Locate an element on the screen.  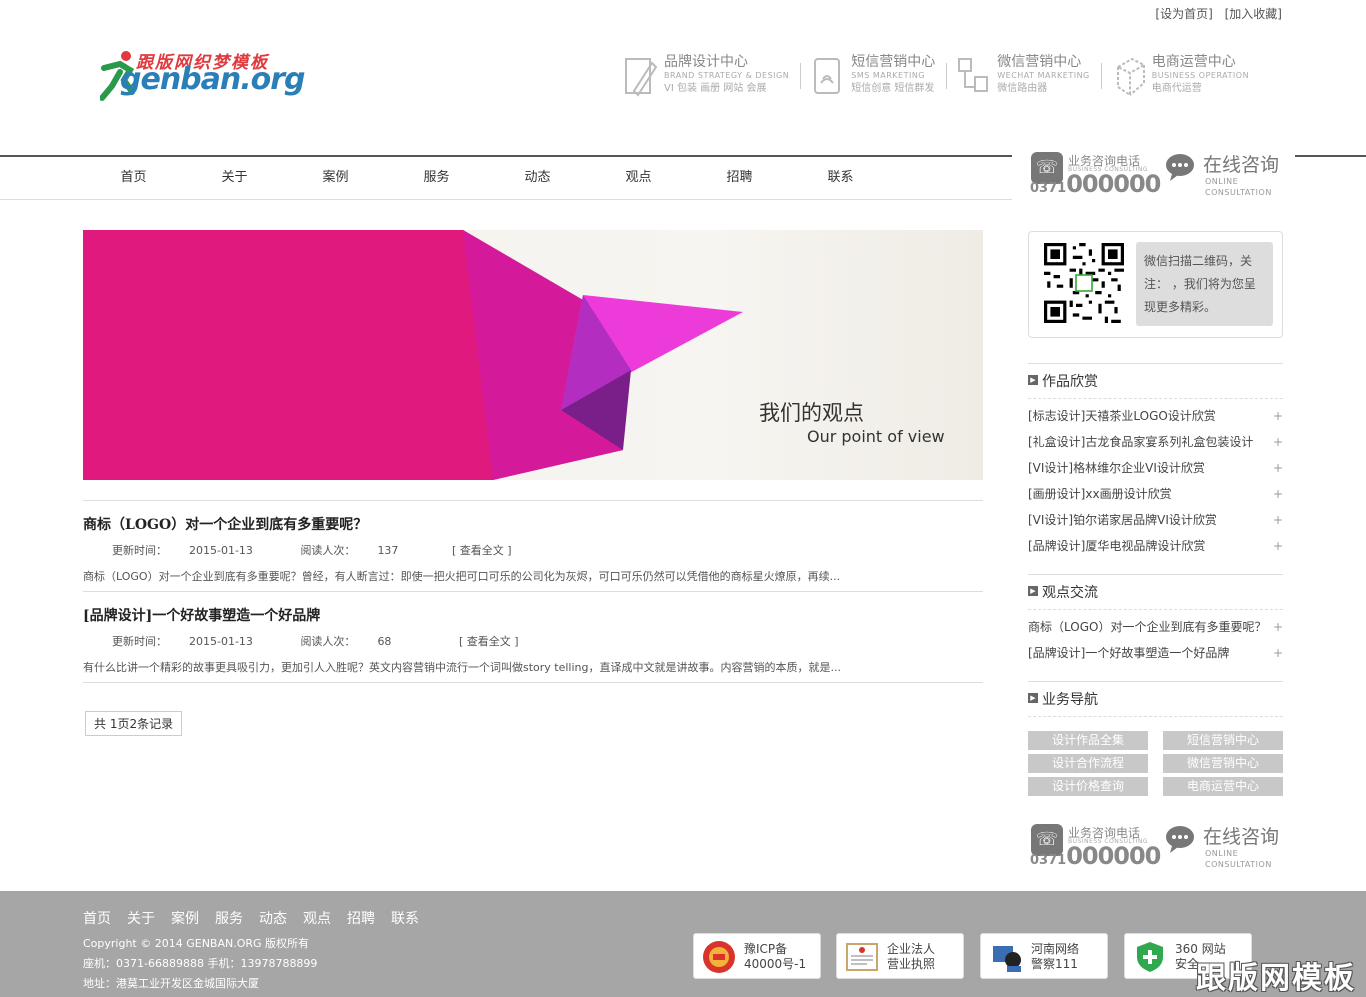
biz-nav-button: 设计作品全集 is located at coordinates (1088, 740).